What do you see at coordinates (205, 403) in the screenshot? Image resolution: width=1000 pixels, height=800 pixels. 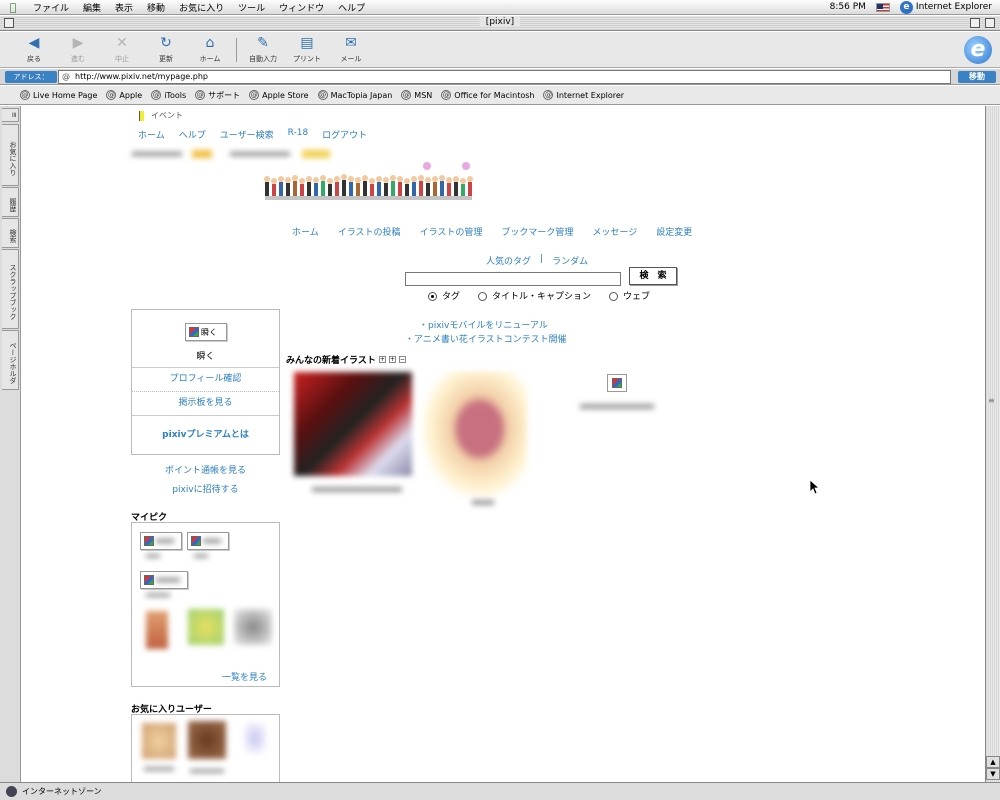 I see `bbs-view-link: 掲示板を見る` at bounding box center [205, 403].